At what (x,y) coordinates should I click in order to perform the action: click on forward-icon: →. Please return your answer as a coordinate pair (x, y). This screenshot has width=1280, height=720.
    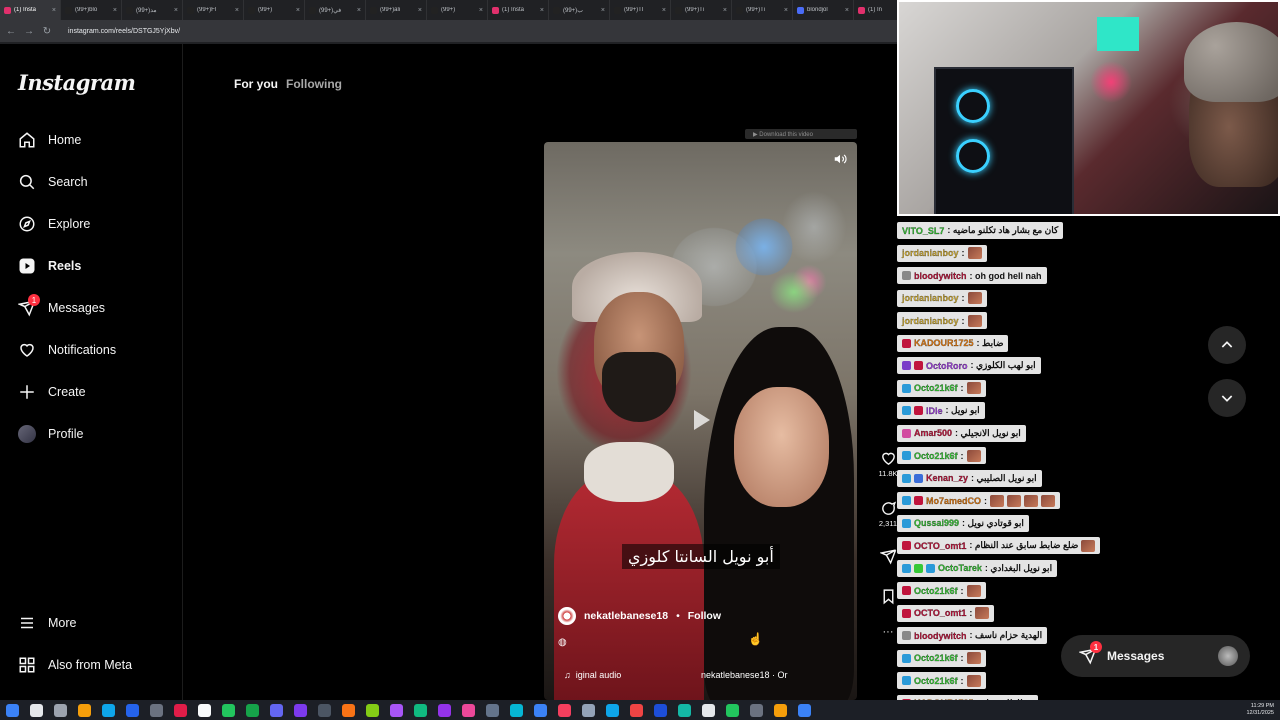
    Looking at the image, I should click on (29, 31).